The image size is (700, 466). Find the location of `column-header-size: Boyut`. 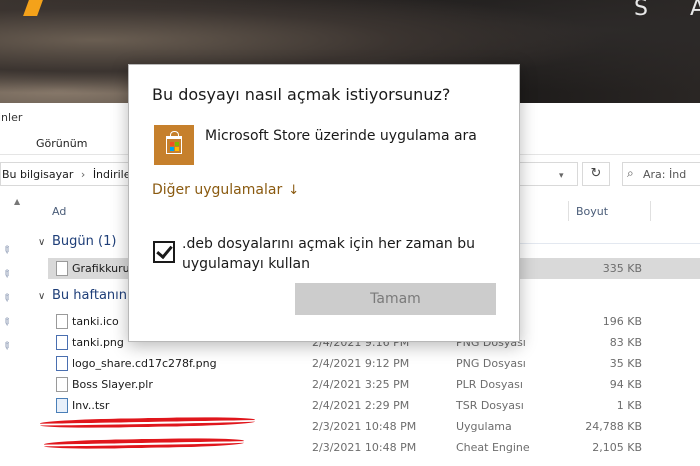

column-header-size: Boyut is located at coordinates (592, 211).